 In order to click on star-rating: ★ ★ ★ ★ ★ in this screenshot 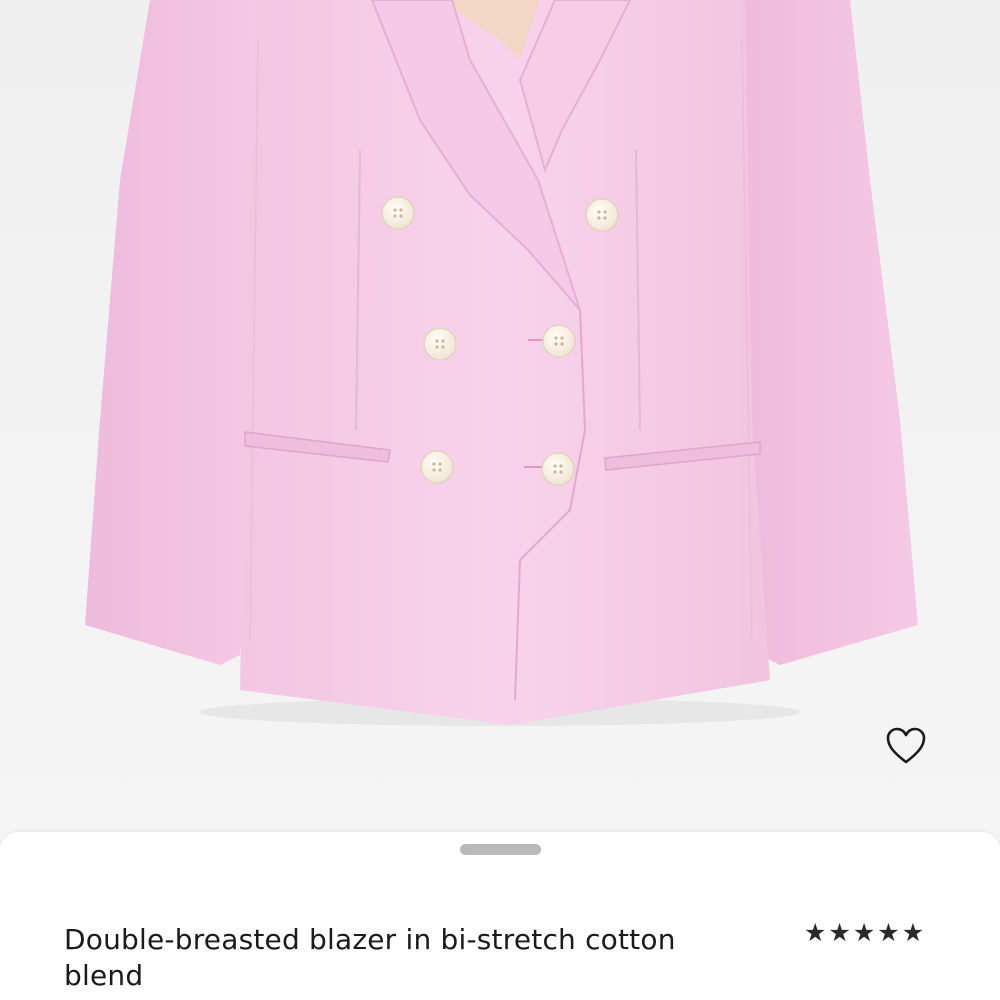, I will do `click(864, 933)`.